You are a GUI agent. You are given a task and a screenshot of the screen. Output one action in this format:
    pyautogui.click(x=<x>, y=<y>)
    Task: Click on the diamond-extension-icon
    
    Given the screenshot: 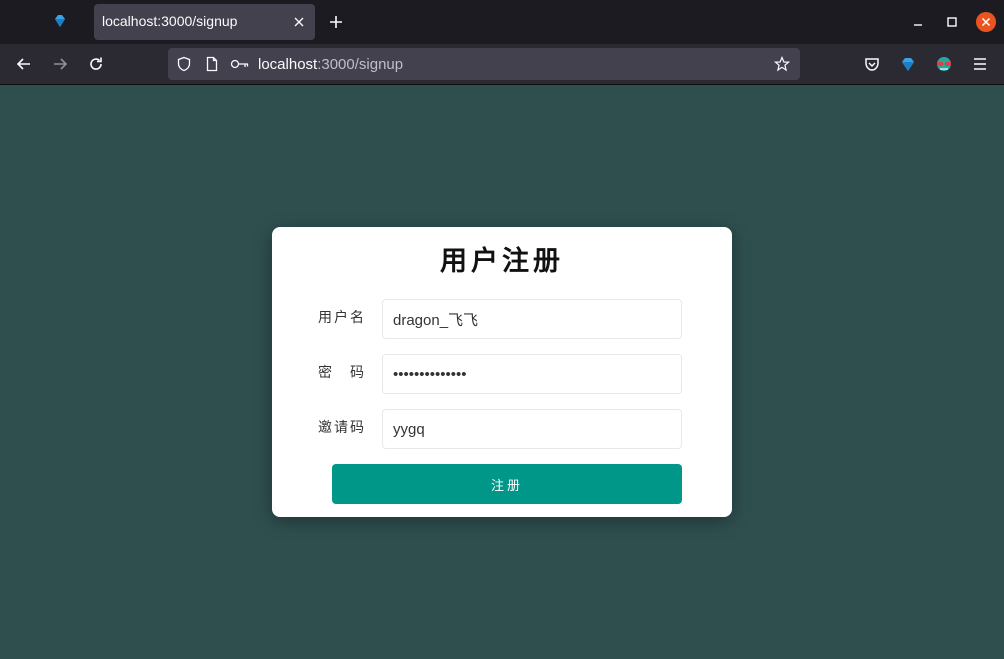 What is the action you would take?
    pyautogui.click(x=908, y=64)
    